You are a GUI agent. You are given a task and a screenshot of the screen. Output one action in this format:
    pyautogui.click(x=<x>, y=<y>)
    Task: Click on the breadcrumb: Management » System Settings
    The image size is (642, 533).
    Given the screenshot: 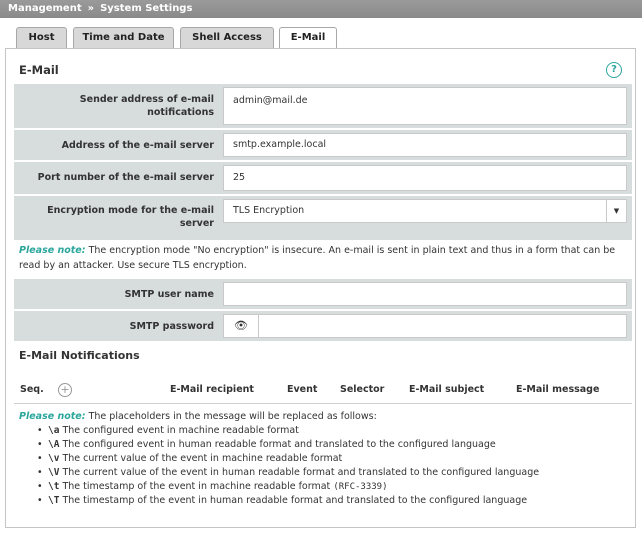 What is the action you would take?
    pyautogui.click(x=321, y=9)
    